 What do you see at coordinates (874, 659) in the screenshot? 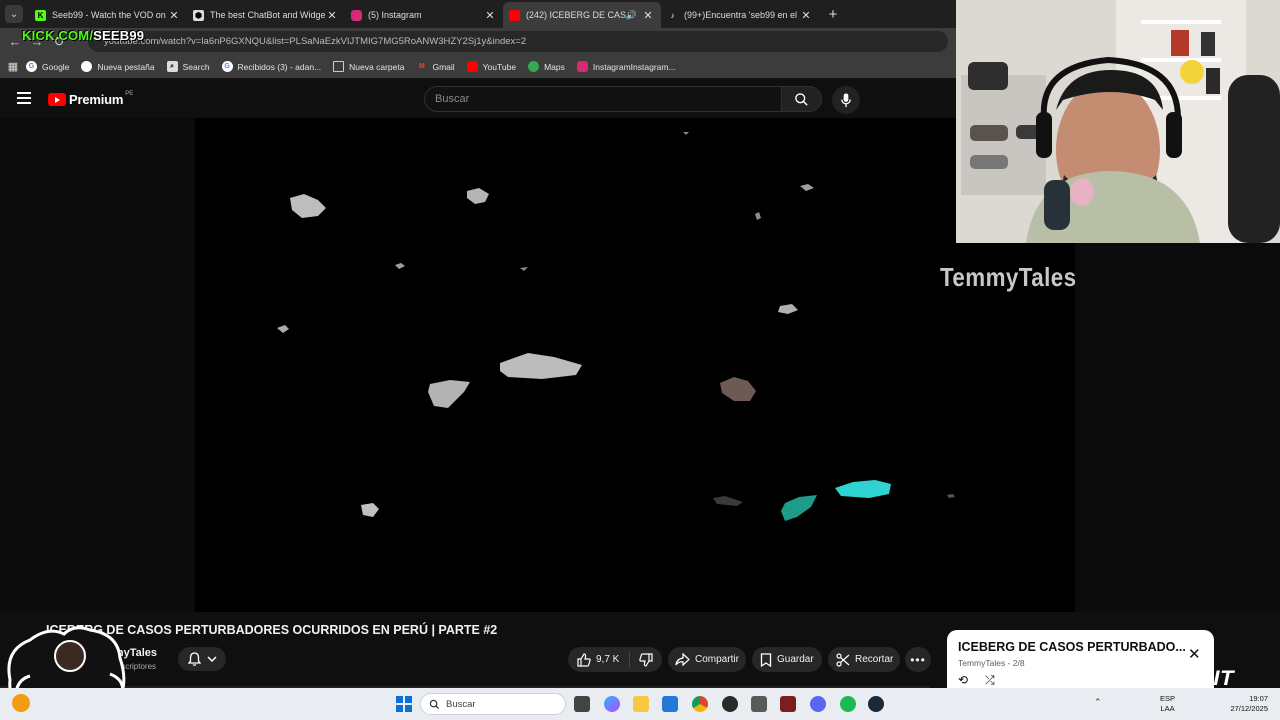
I see `clip-label: Recortar` at bounding box center [874, 659].